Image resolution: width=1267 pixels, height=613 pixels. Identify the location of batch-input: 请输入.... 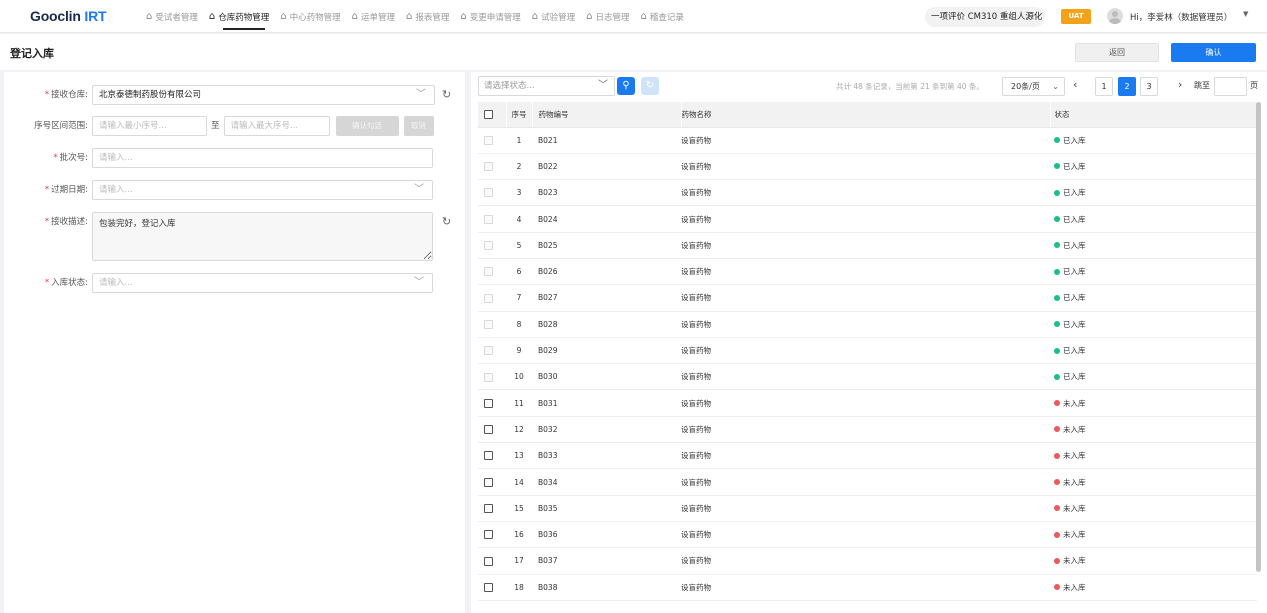
(262, 158).